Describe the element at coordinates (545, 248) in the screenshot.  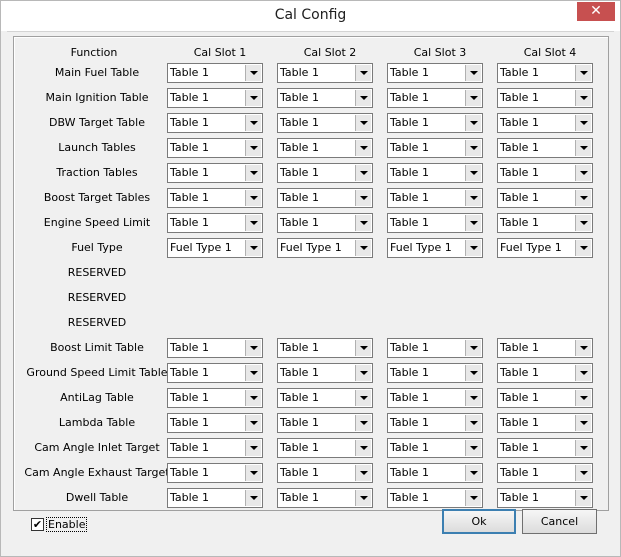
I see `cal-slot-4-select: Fuel Type 1` at that location.